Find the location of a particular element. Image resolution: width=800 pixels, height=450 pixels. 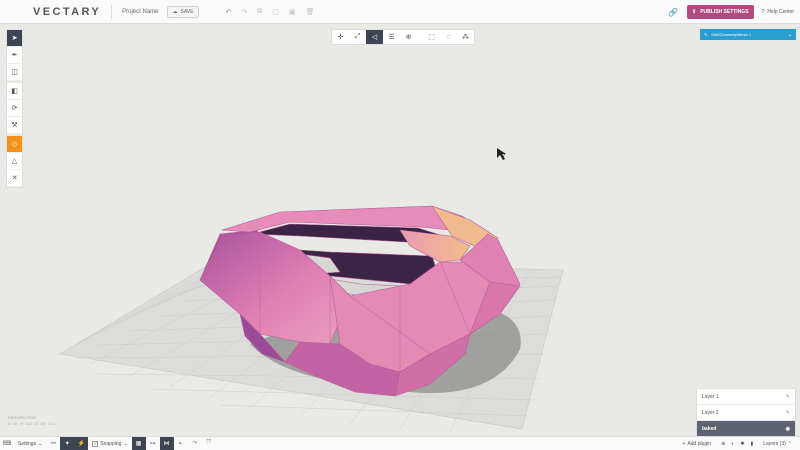

add-plugin-button: + Add plugin is located at coordinates (697, 444).